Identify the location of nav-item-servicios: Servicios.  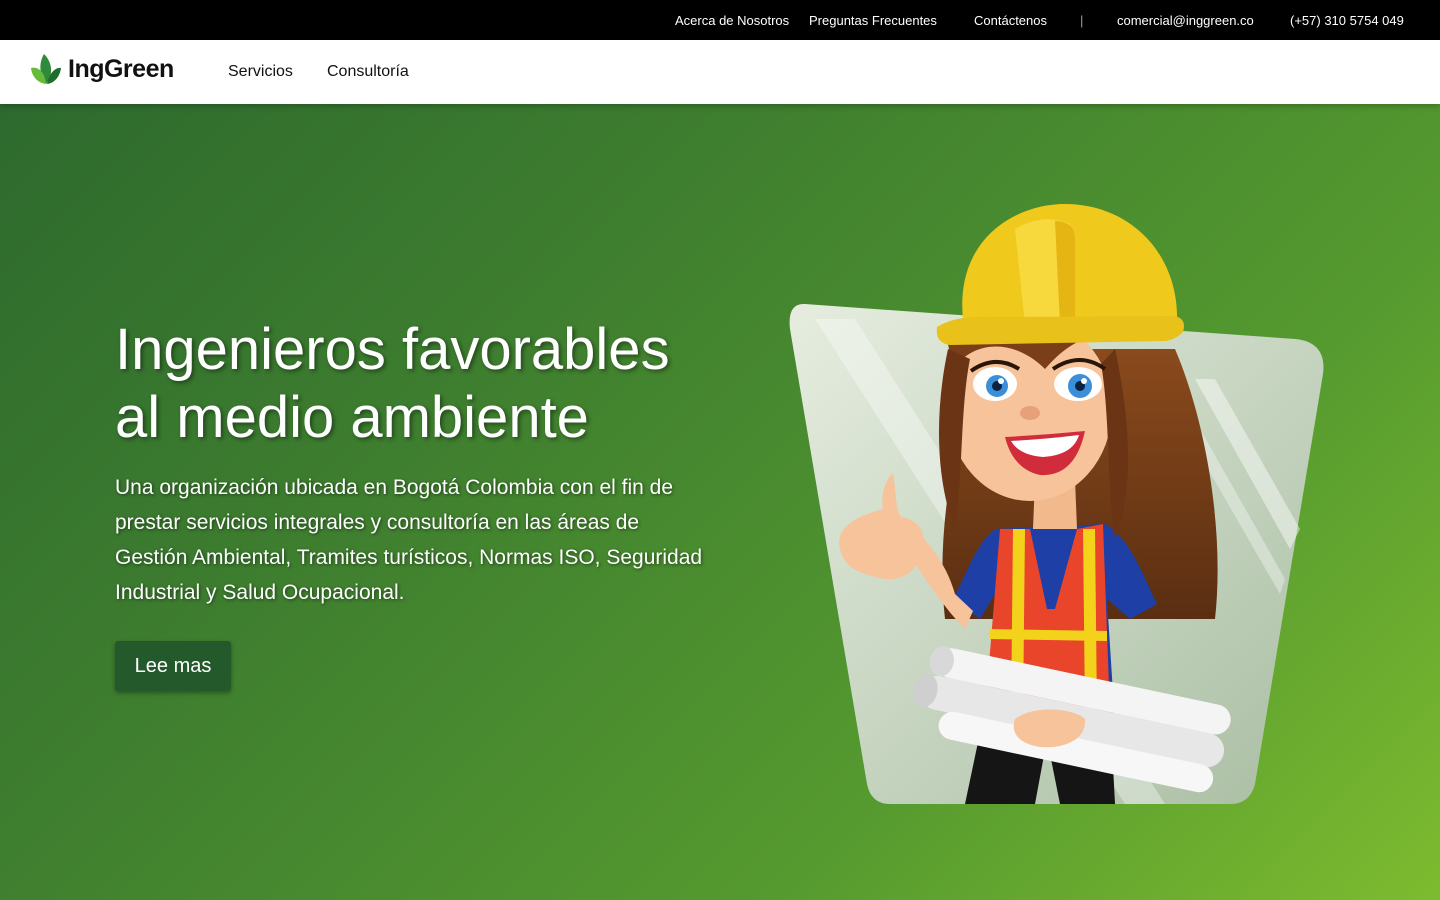
(260, 72).